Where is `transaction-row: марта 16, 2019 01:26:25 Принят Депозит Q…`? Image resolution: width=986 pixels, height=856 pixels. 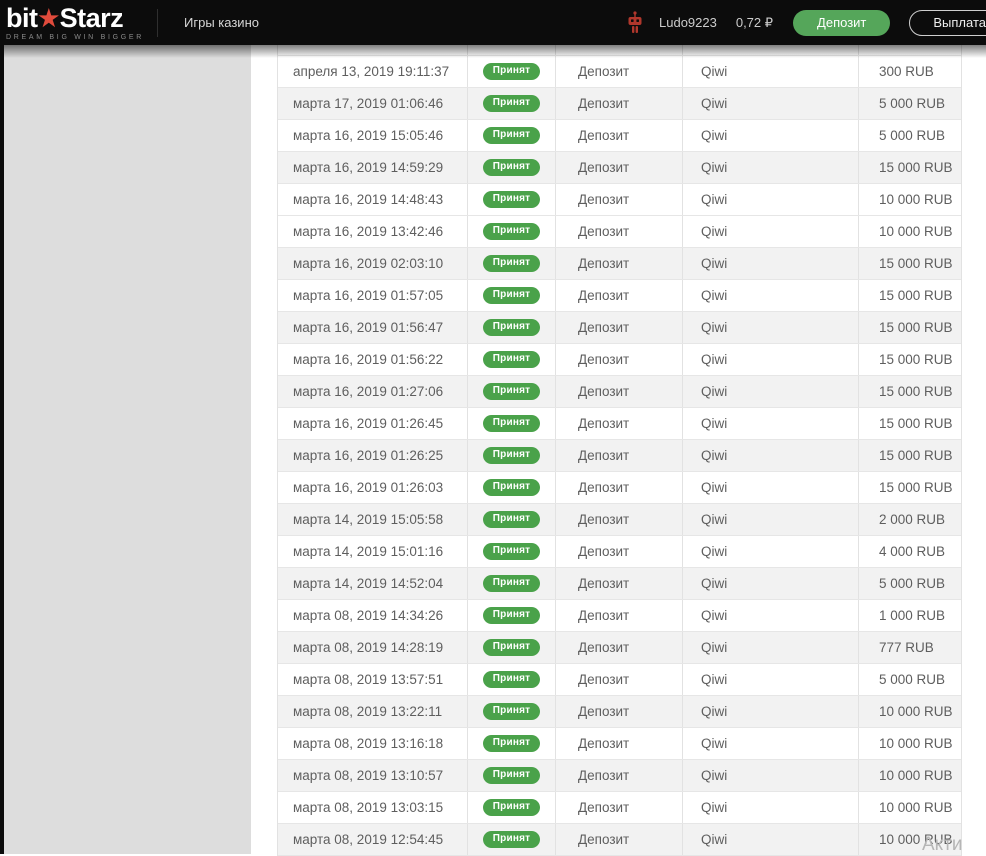
transaction-row: марта 16, 2019 01:26:25 Принят Депозит Q… is located at coordinates (619, 456).